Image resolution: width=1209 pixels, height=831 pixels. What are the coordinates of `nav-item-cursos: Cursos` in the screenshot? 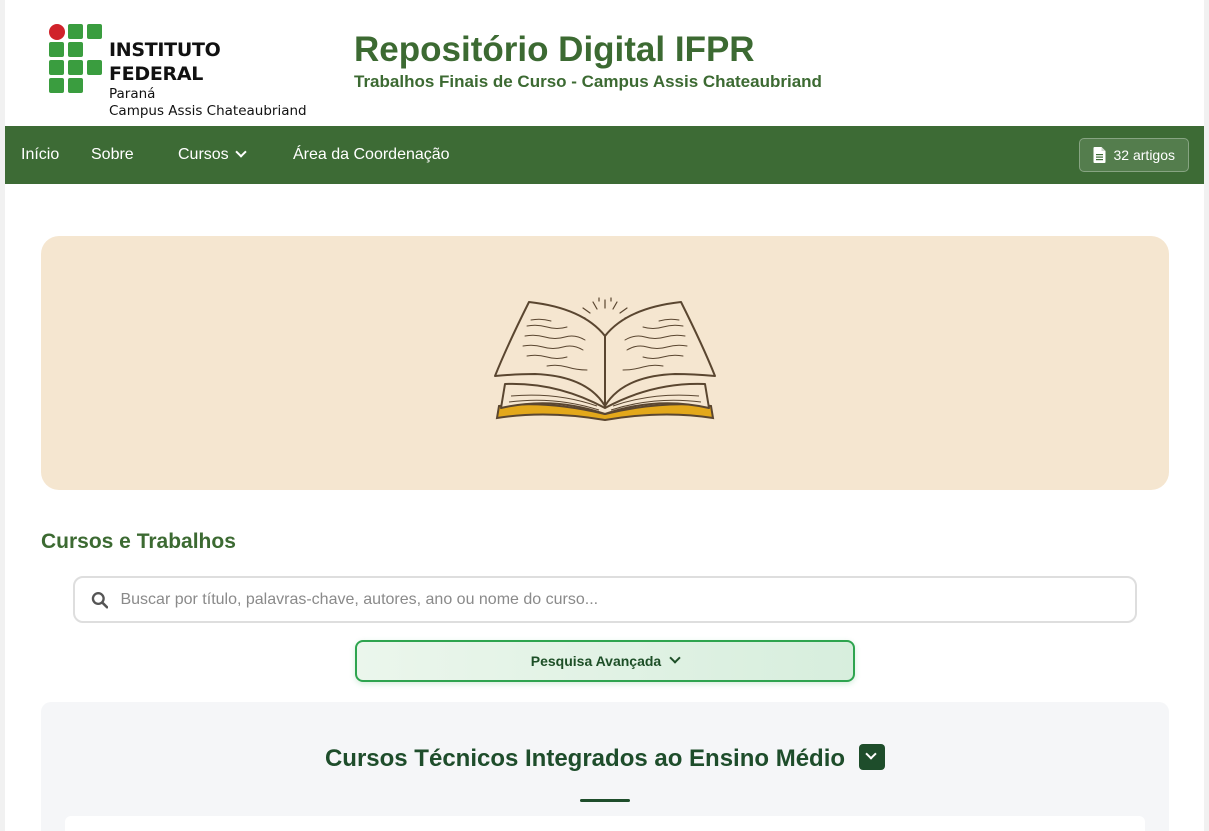 It's located at (212, 155).